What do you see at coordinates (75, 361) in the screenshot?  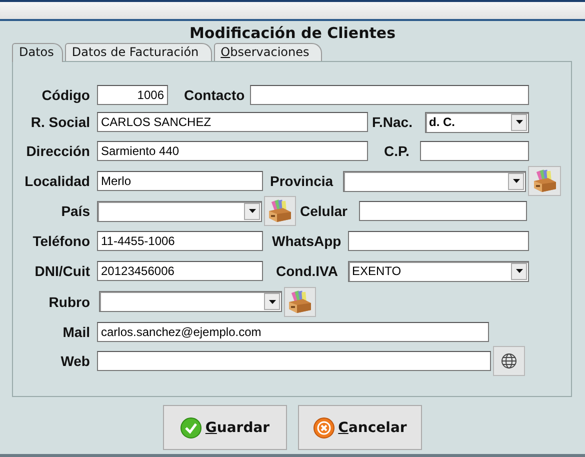 I see `field-label: Web` at bounding box center [75, 361].